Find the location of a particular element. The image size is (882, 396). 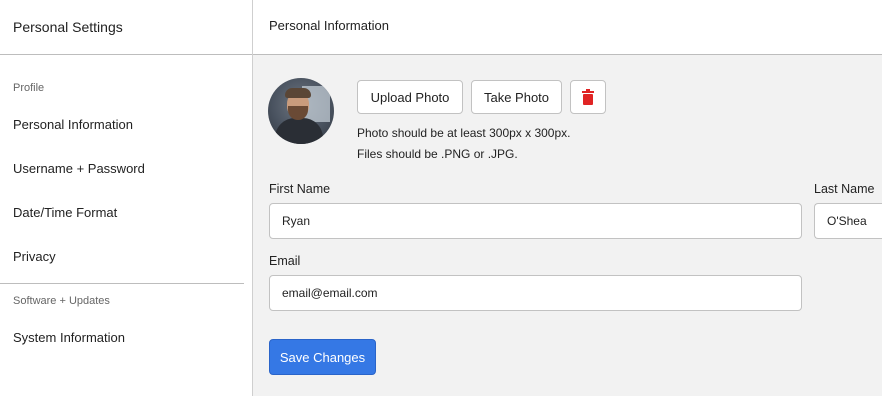

email-label: Email is located at coordinates (285, 261).